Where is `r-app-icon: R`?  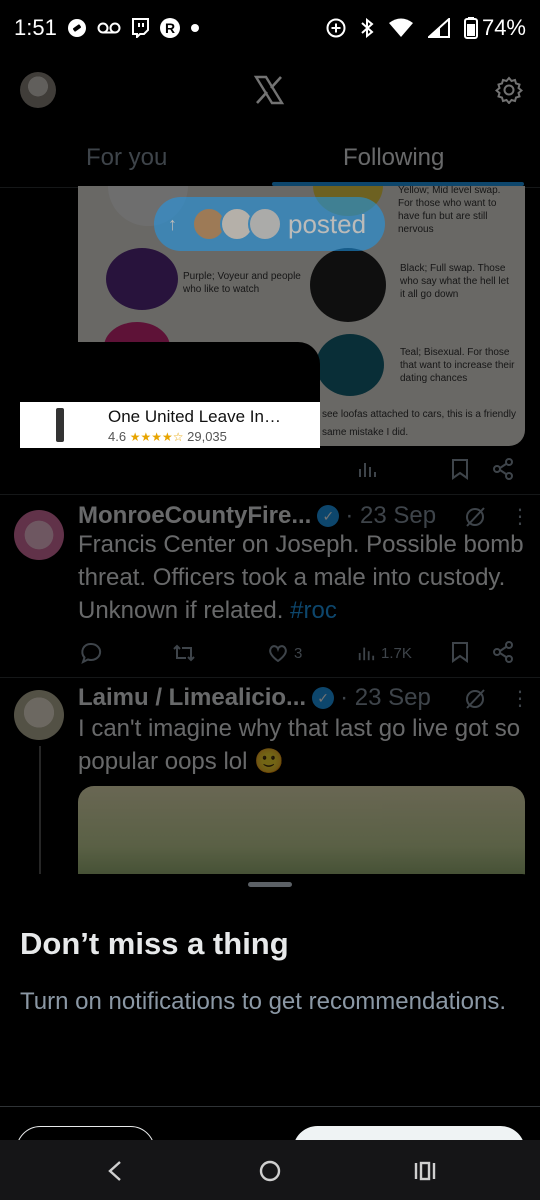
r-app-icon: R is located at coordinates (170, 28).